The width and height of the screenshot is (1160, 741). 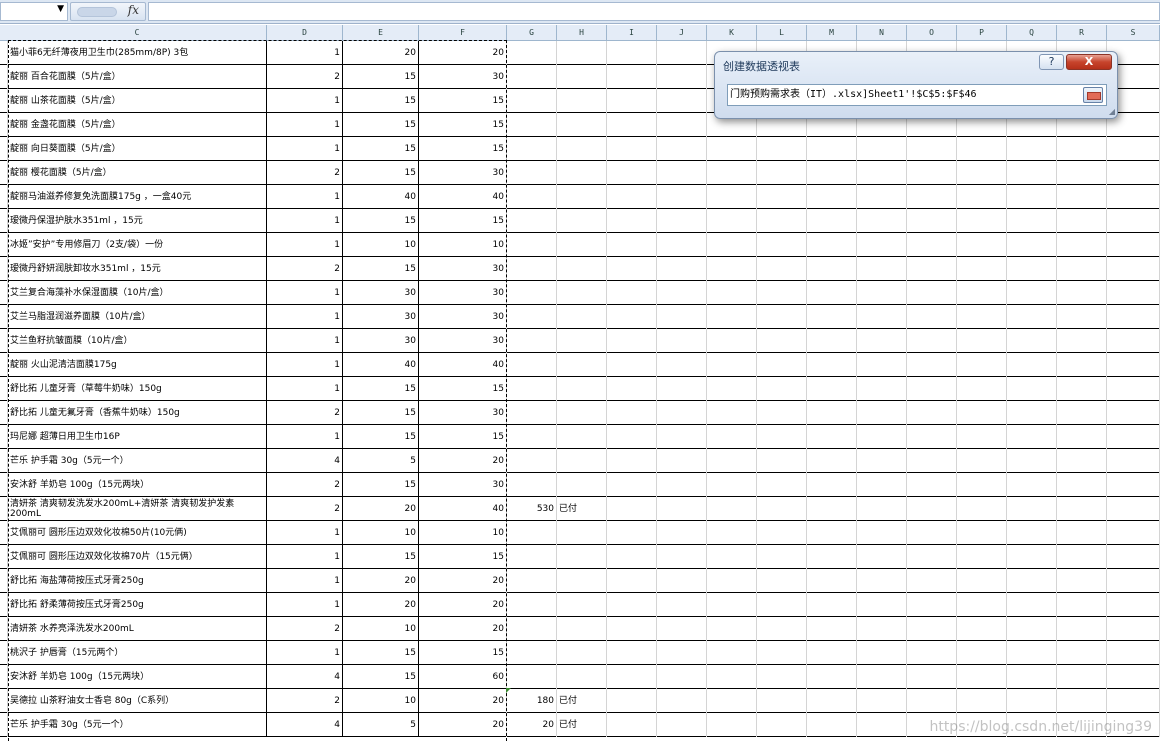 I want to click on cell-c: 艾佩丽可 圆形压边双效化妆棉50片(10元俩), so click(x=137, y=533).